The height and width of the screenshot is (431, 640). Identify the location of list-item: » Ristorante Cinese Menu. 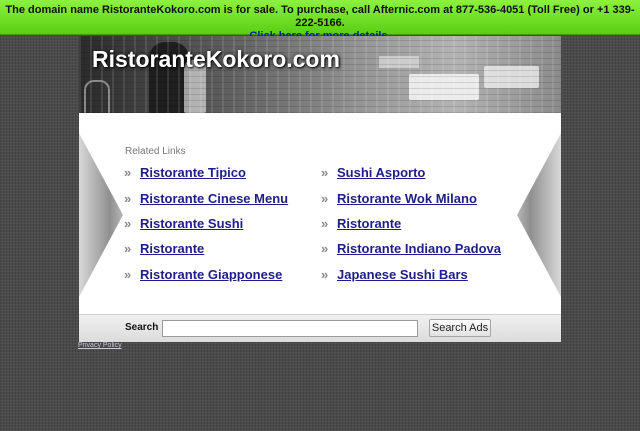
(206, 197).